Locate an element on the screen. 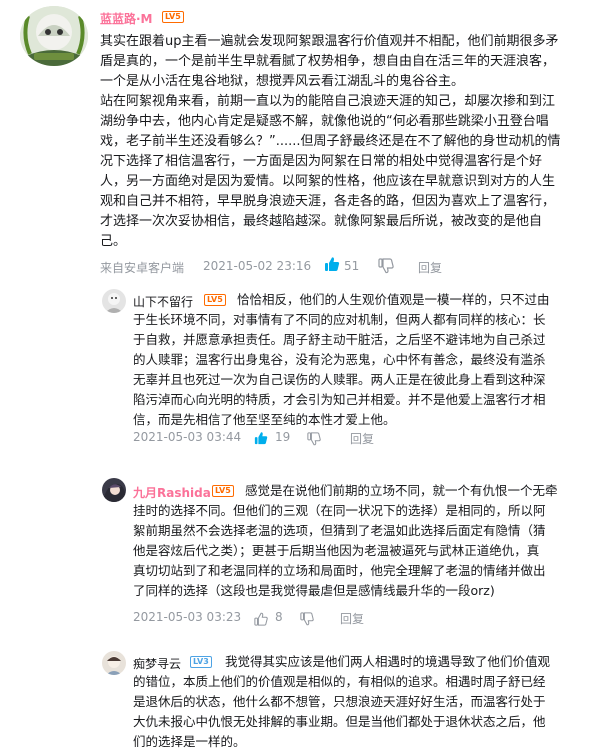  reply-line: 絮前期虽然不会选择老温的选项，但猜到了老温如此选择后面定有隐情（猜 is located at coordinates (339, 530).